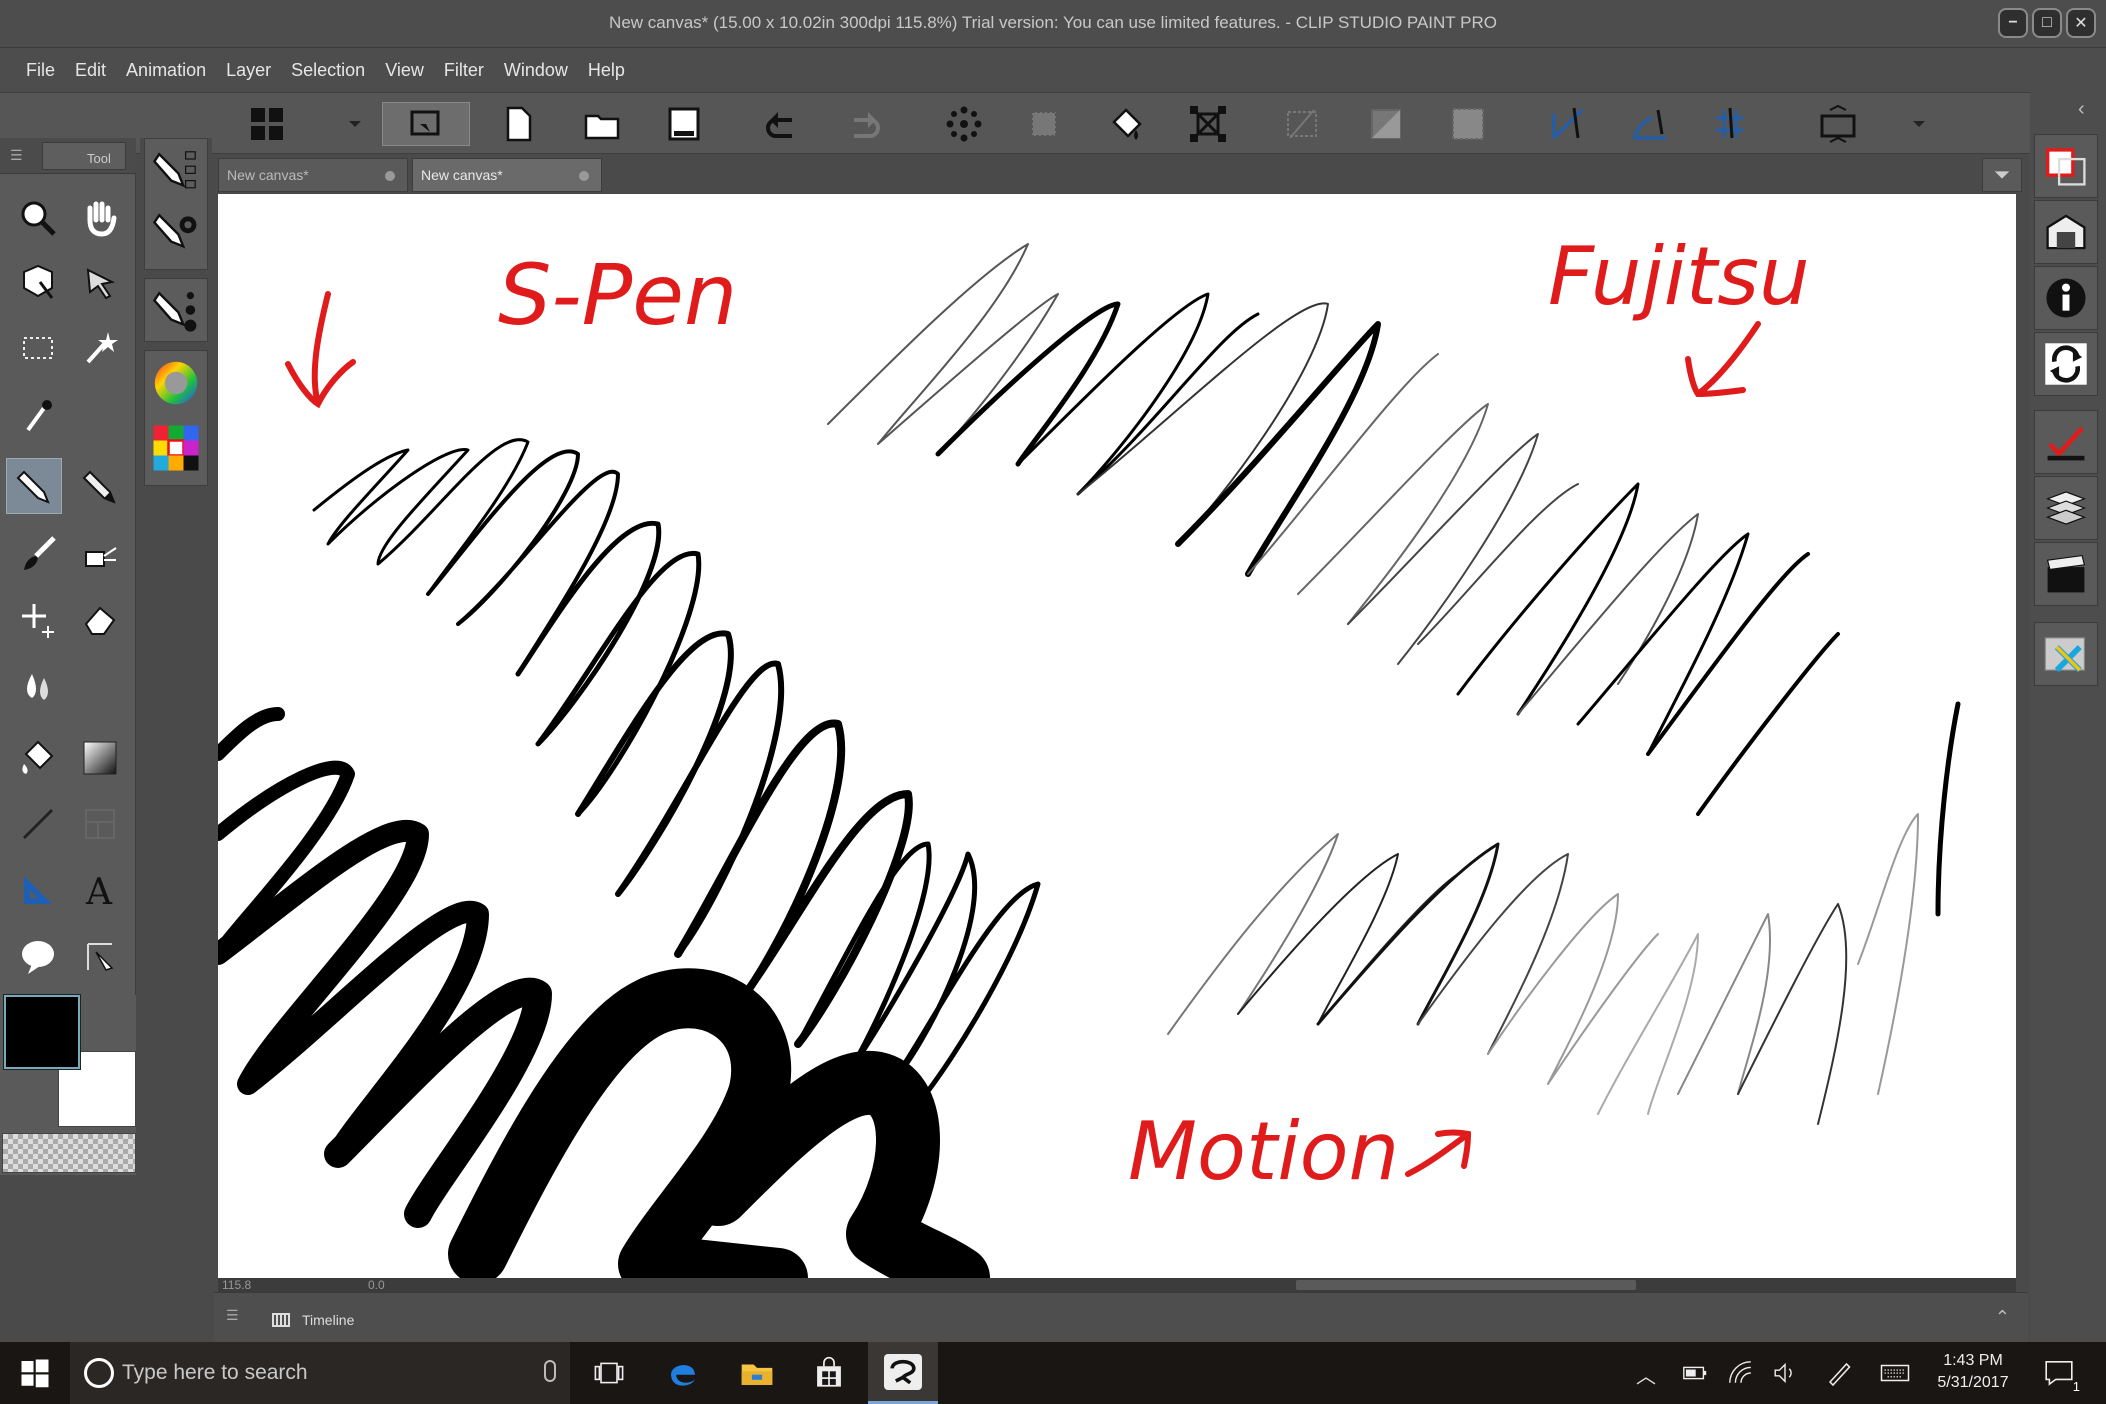  What do you see at coordinates (550, 1371) in the screenshot?
I see `microphone-icon` at bounding box center [550, 1371].